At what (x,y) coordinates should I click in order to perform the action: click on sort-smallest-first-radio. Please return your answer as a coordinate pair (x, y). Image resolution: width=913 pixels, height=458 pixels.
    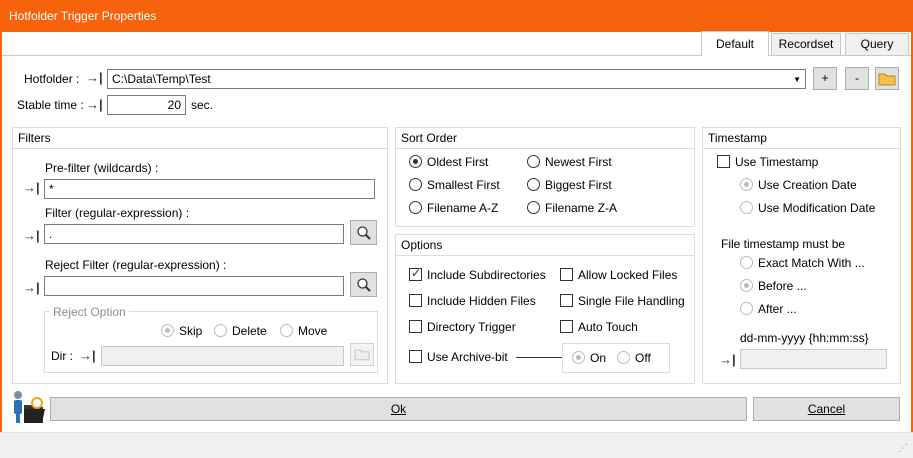
    Looking at the image, I should click on (415, 184).